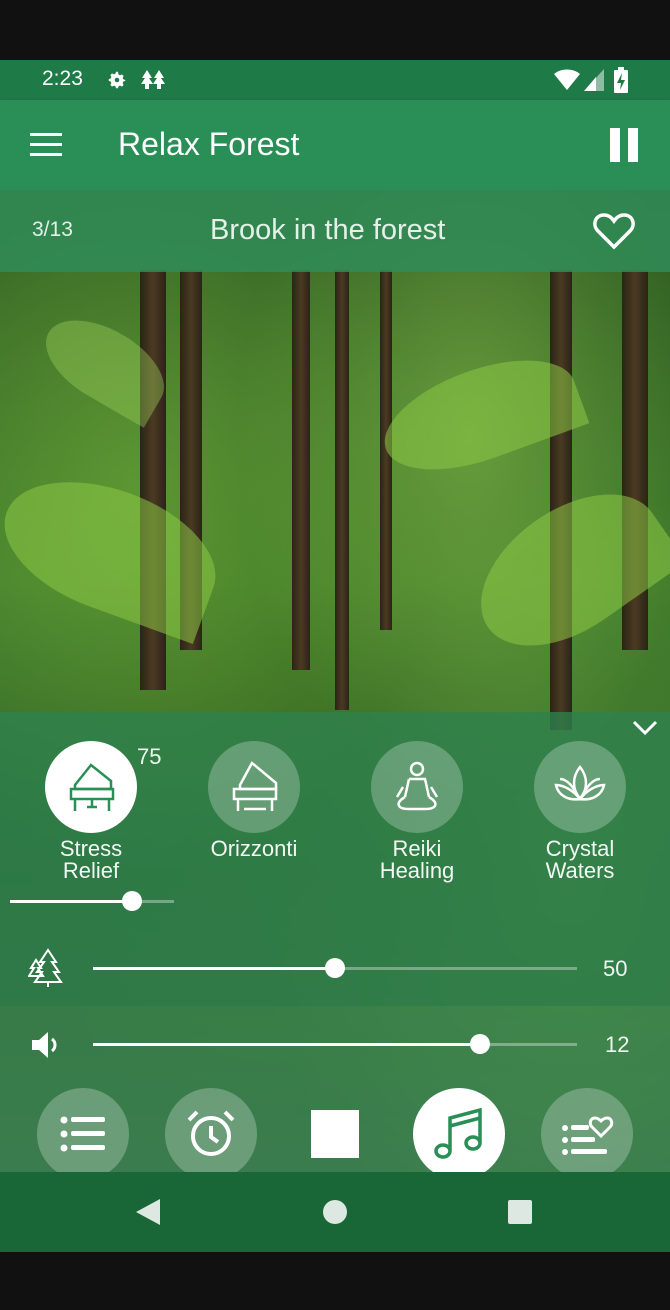  Describe the element at coordinates (335, 30) in the screenshot. I see `top-black-bezel` at that location.